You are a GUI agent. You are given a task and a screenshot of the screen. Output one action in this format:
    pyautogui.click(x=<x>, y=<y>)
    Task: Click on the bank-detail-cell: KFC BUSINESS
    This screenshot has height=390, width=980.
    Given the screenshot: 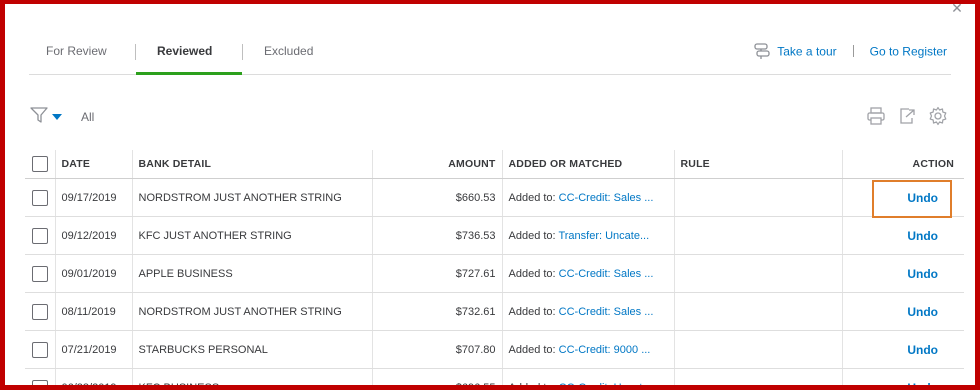 What is the action you would take?
    pyautogui.click(x=252, y=376)
    